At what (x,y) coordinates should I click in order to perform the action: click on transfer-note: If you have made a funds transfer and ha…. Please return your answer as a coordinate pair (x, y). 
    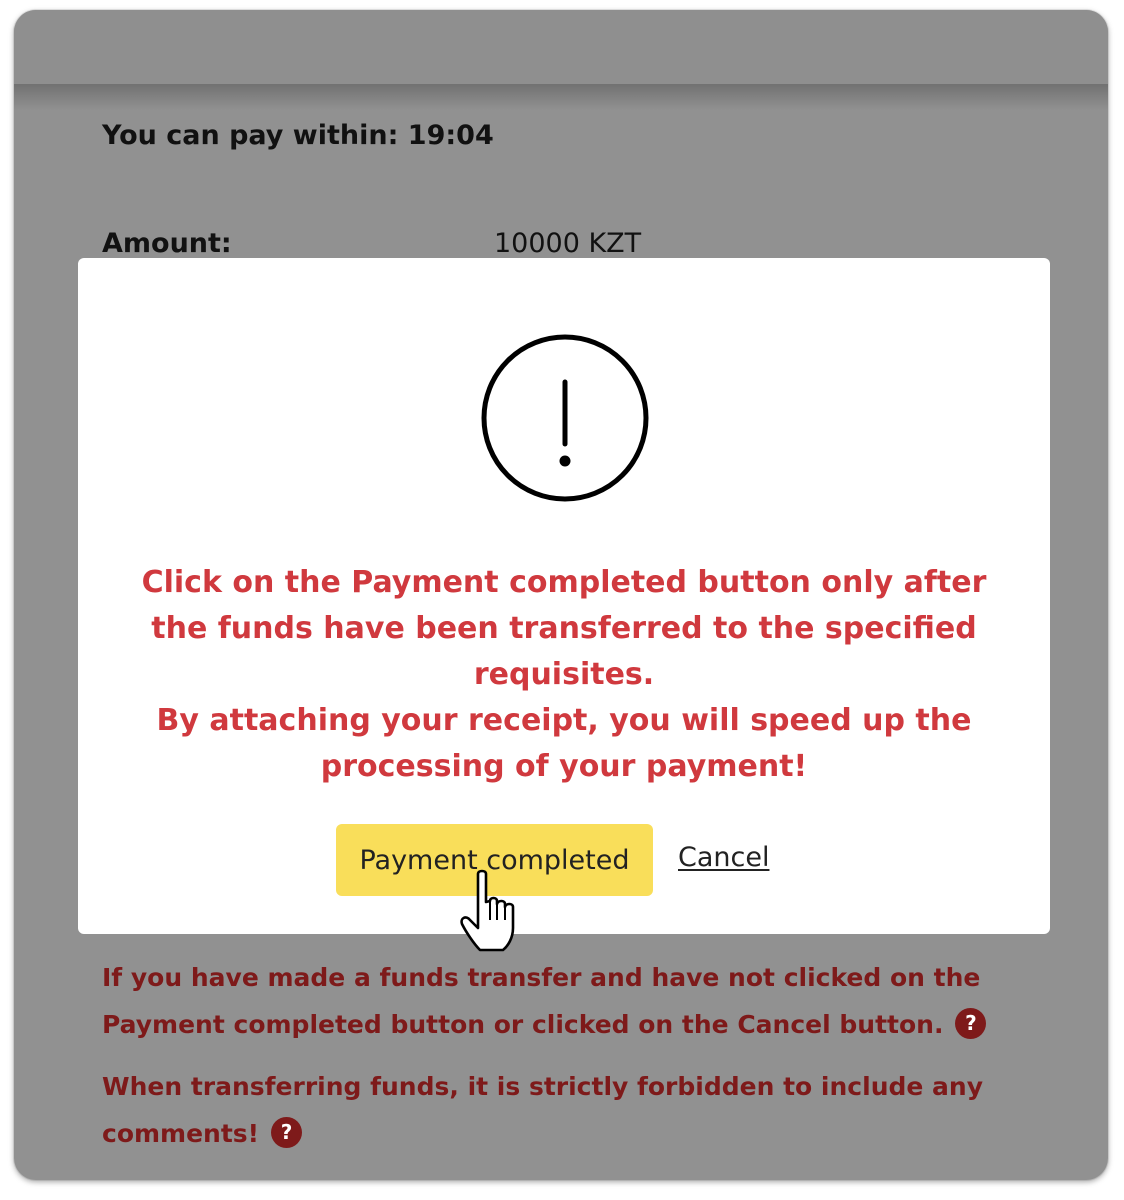
    Looking at the image, I should click on (552, 1001).